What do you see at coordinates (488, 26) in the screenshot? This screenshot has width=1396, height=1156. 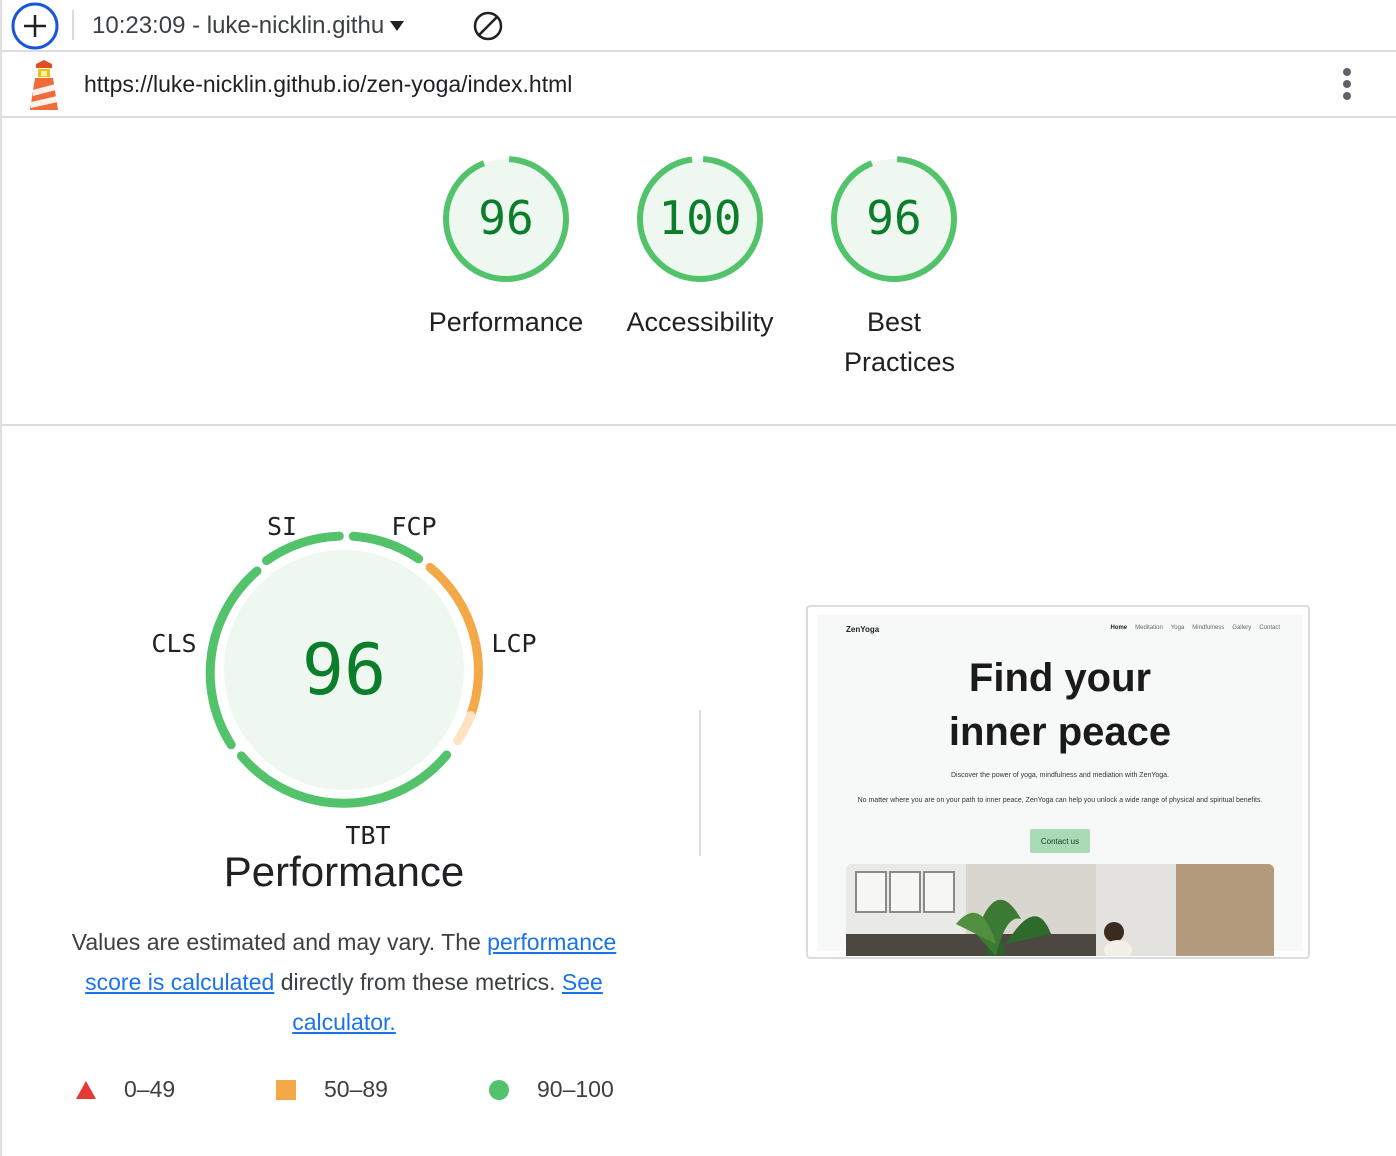 I see `block-icon` at bounding box center [488, 26].